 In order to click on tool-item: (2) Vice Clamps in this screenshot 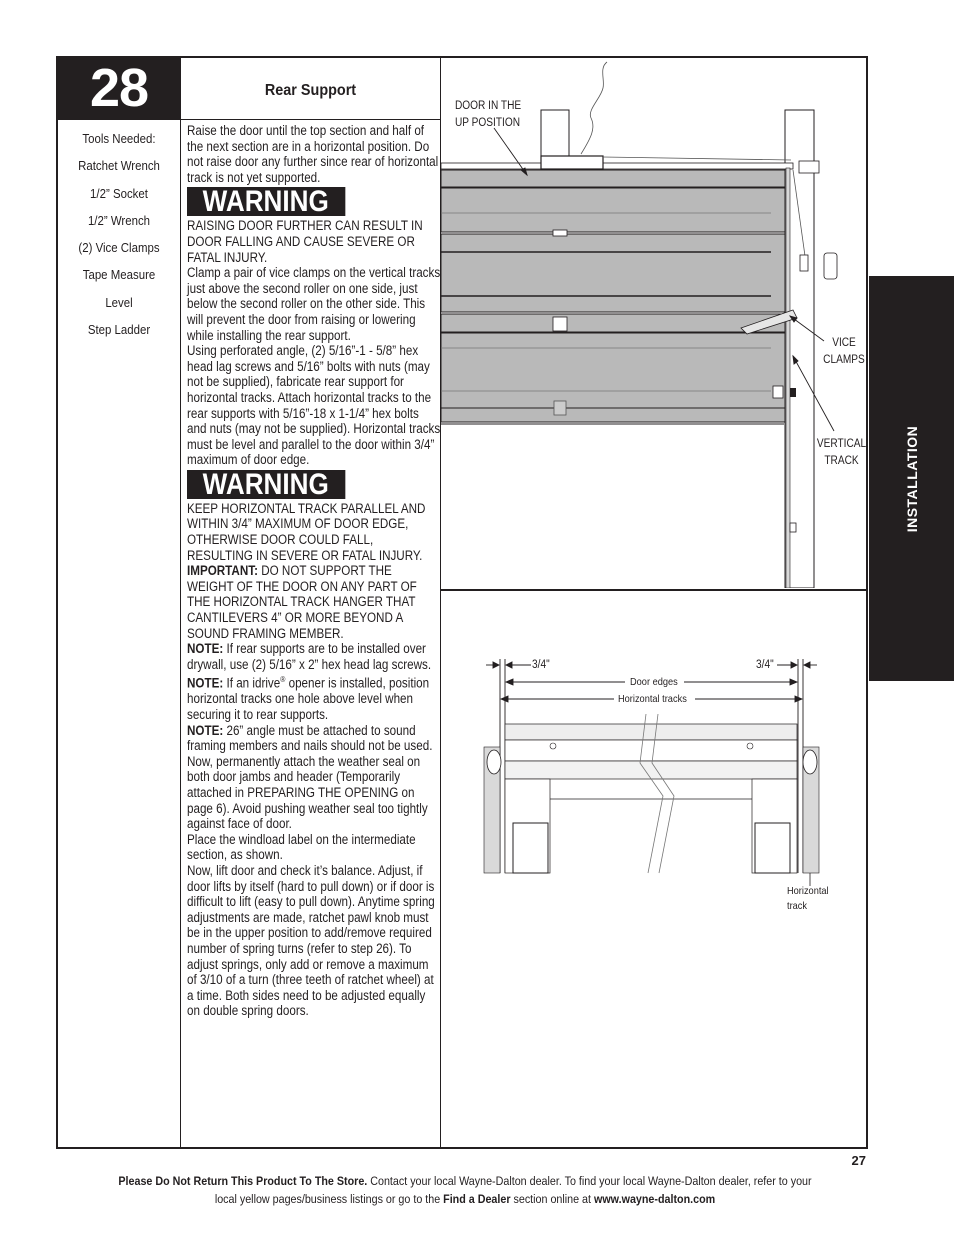, I will do `click(119, 248)`.